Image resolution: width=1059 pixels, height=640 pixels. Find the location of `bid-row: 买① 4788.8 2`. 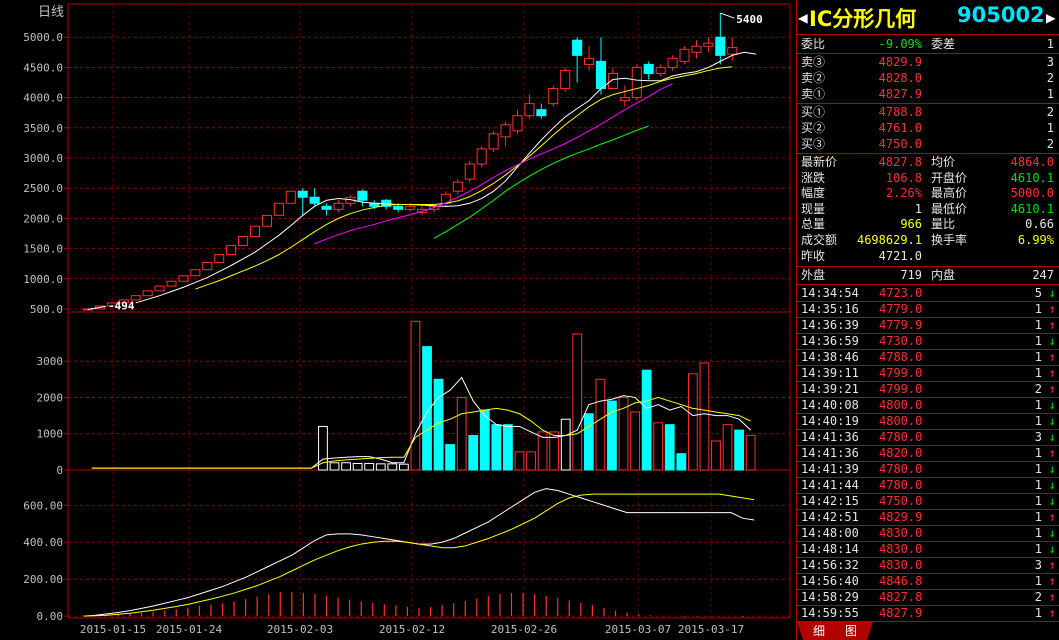

bid-row: 买① 4788.8 2 is located at coordinates (928, 112).